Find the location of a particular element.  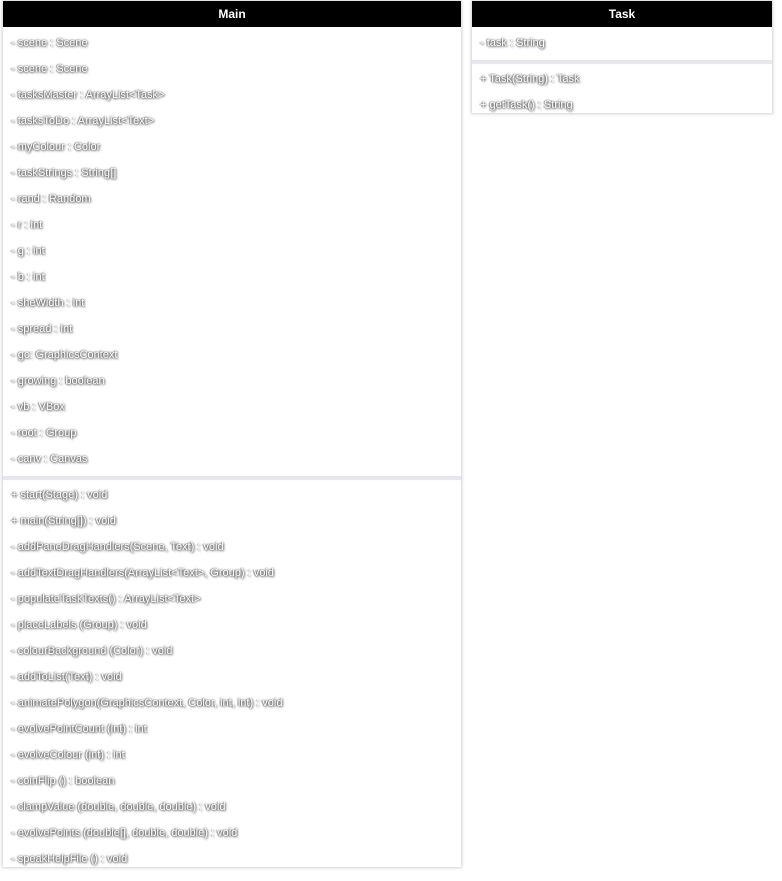

class-attribute: - task : String is located at coordinates (512, 43).